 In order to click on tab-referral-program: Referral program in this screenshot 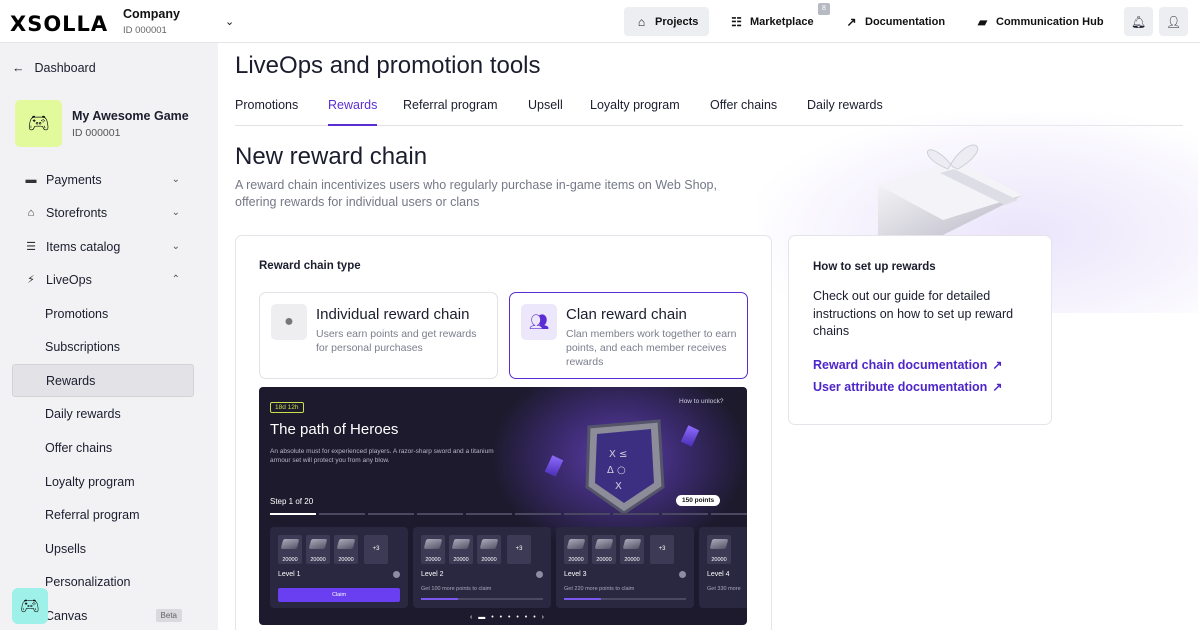, I will do `click(450, 112)`.